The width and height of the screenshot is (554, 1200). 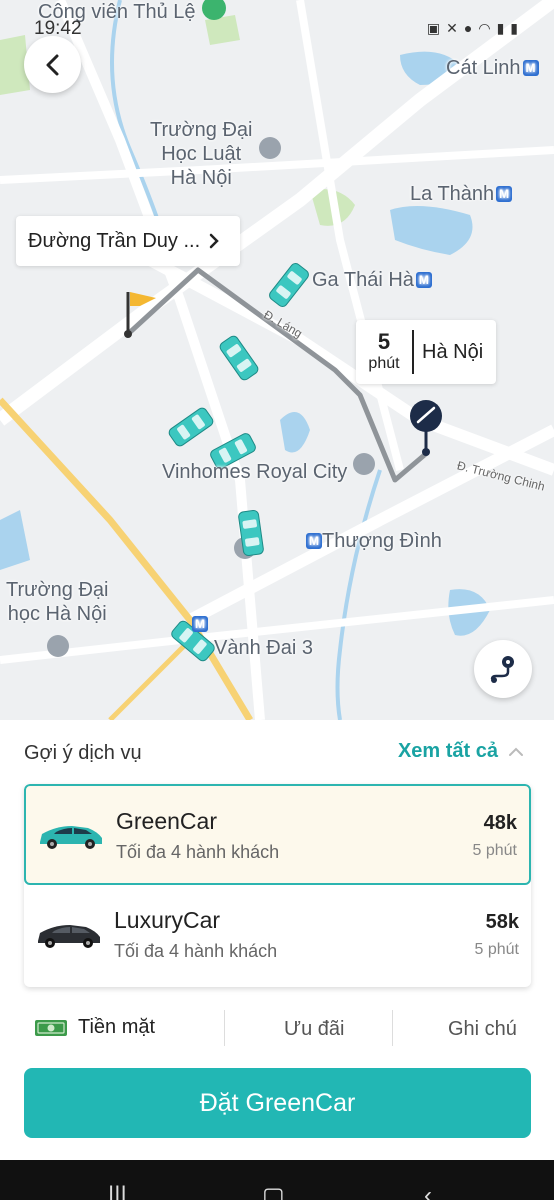 I want to click on mute-icon: ✕, so click(x=455, y=28).